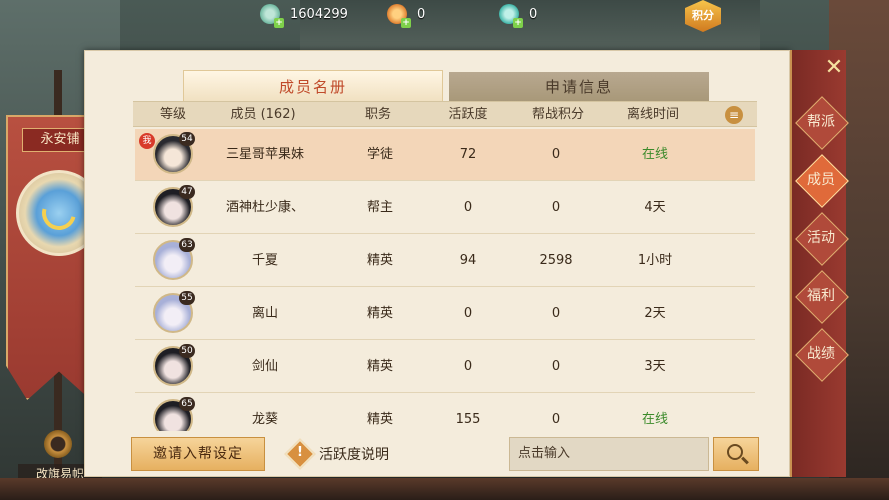 This screenshot has width=889, height=500. I want to click on member-name: 三星哥苹果妹, so click(264, 154).